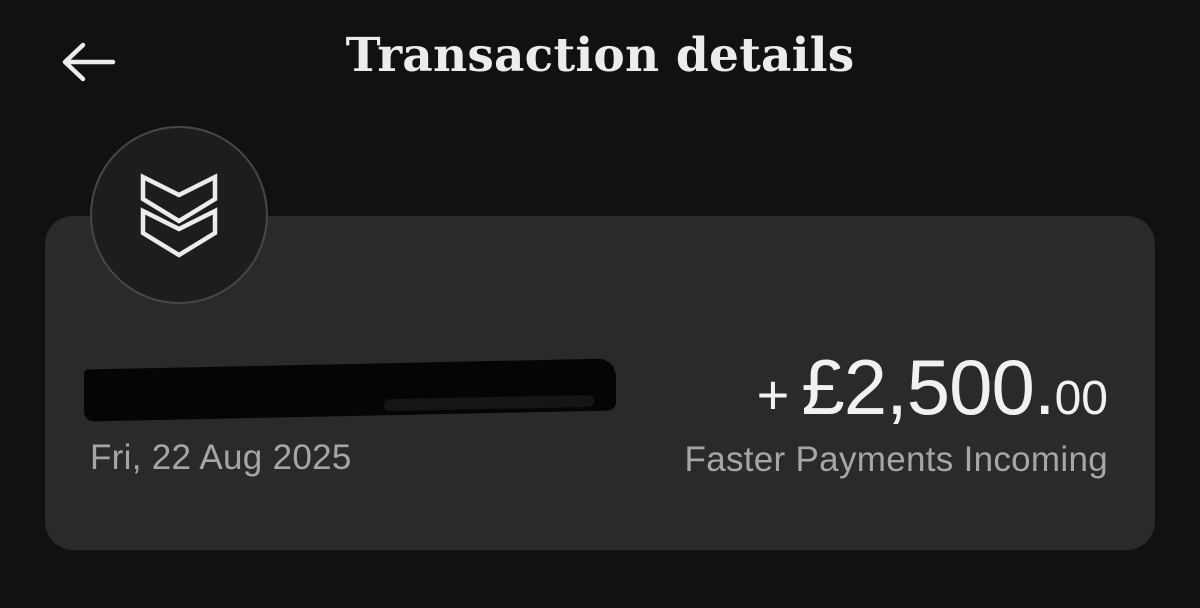 The image size is (1200, 608). What do you see at coordinates (600, 55) in the screenshot?
I see `page-title: Transaction details` at bounding box center [600, 55].